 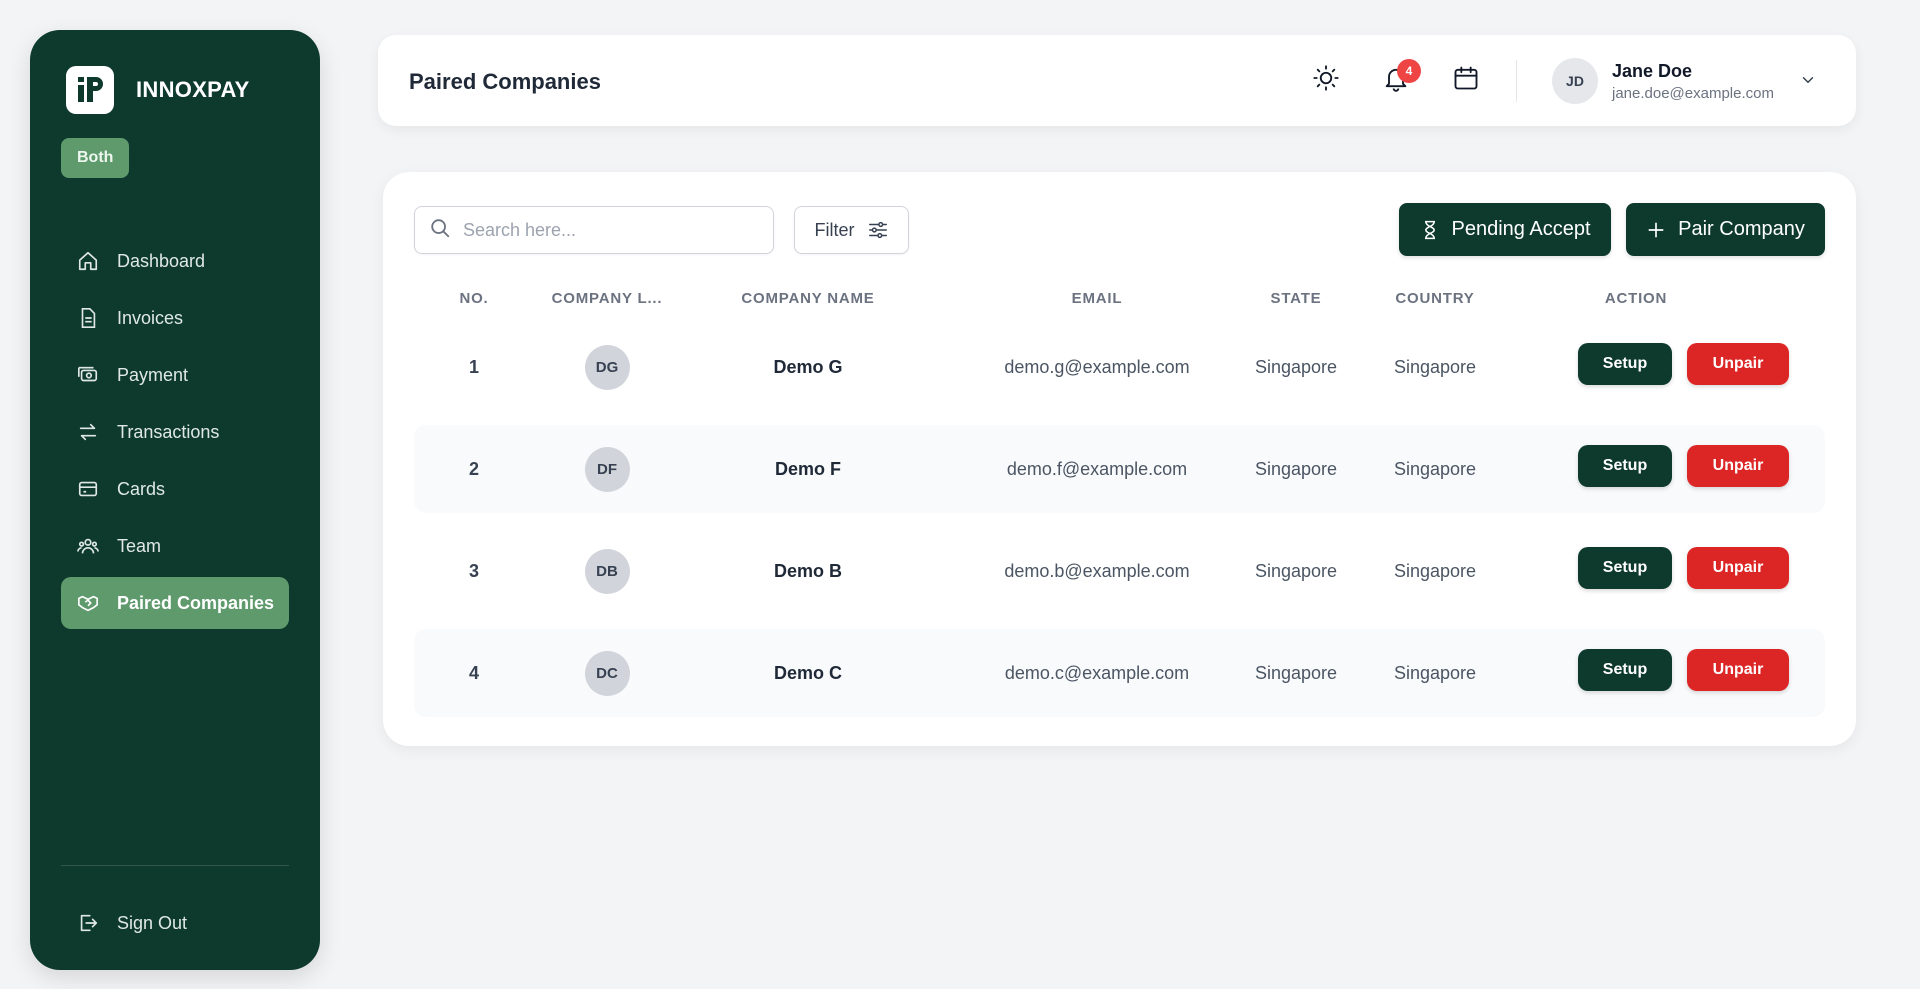 I want to click on sidebar-divider, so click(x=175, y=865).